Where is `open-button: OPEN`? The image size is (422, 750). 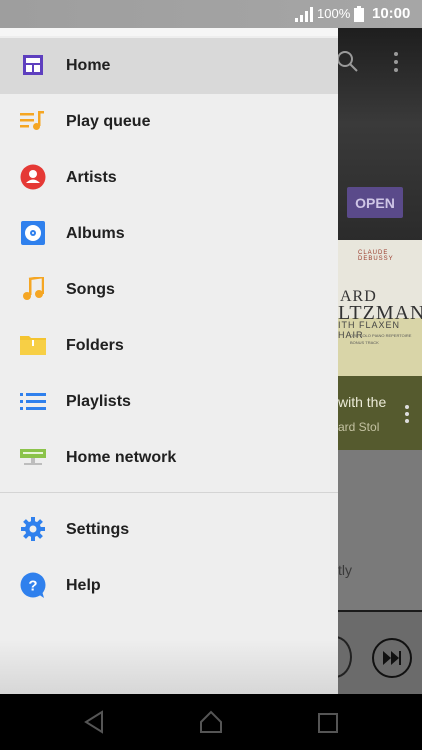 open-button: OPEN is located at coordinates (375, 202).